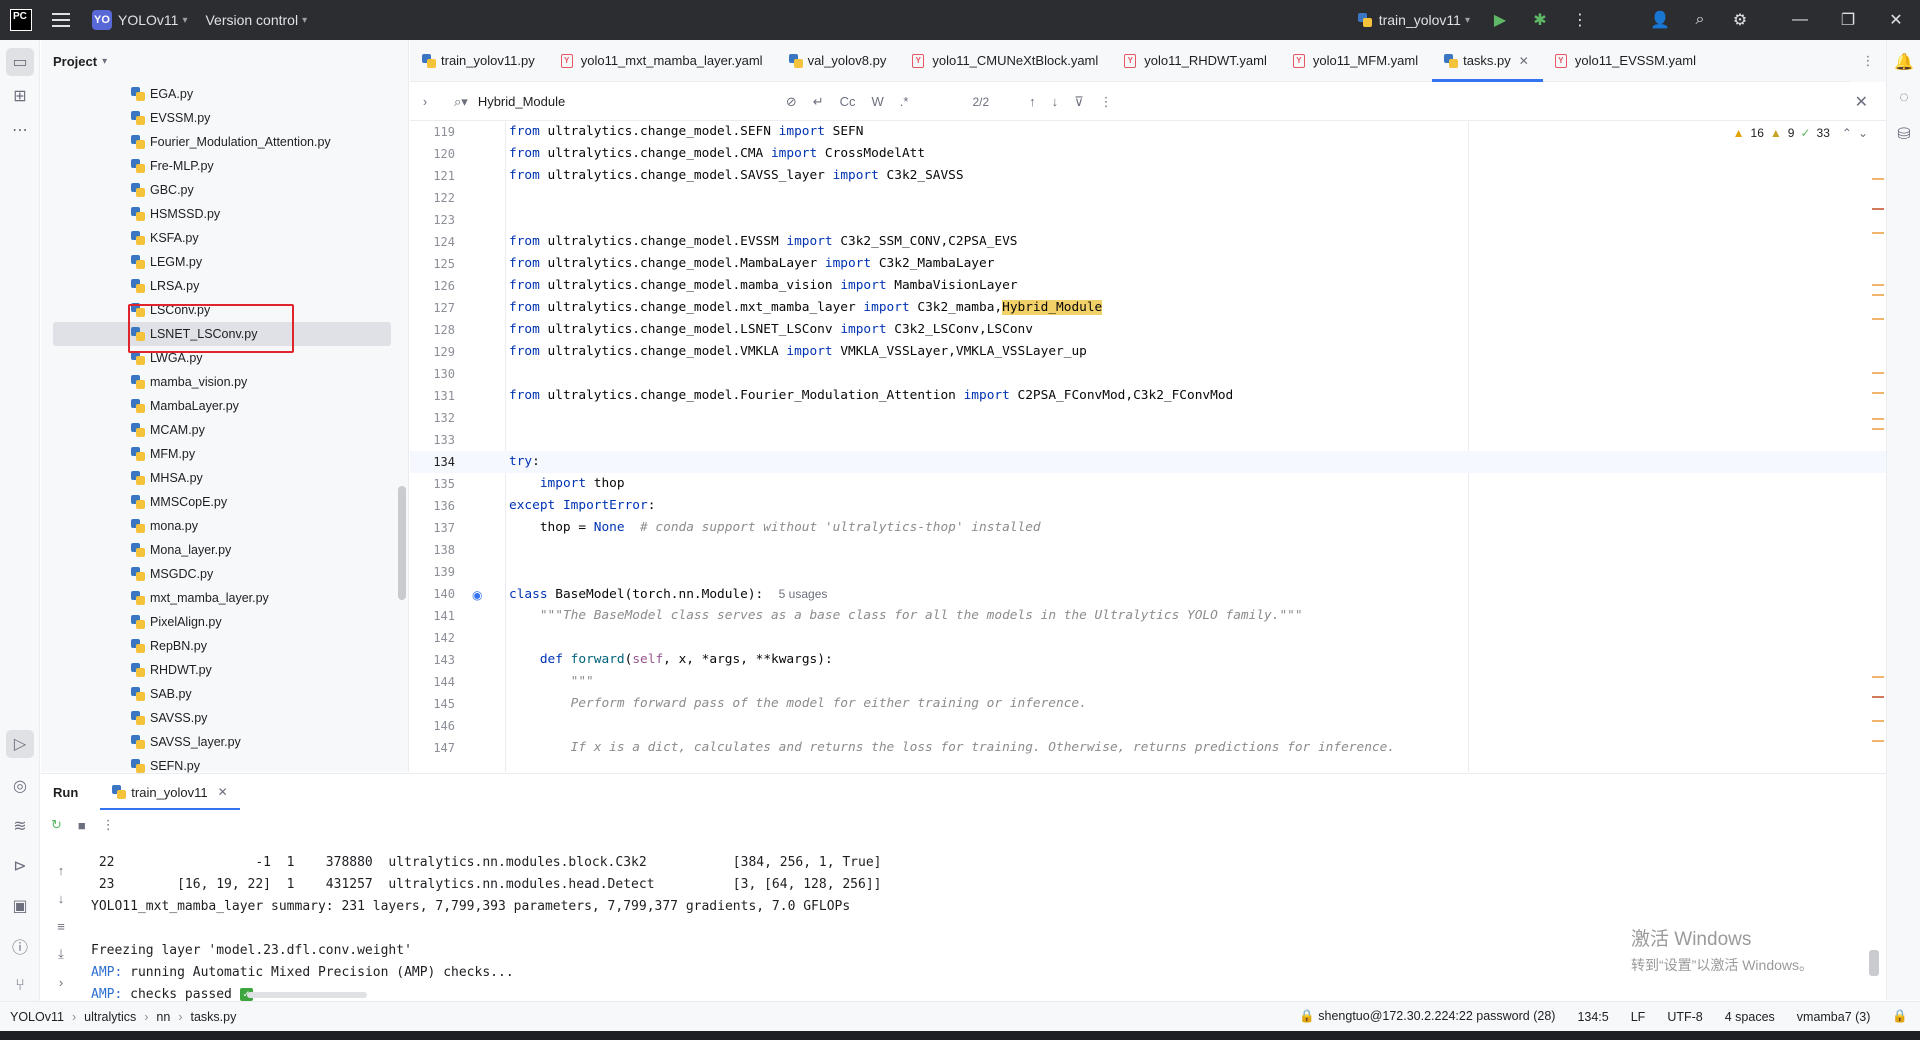  What do you see at coordinates (163, 1017) in the screenshot?
I see `breadcrumb-item: nn` at bounding box center [163, 1017].